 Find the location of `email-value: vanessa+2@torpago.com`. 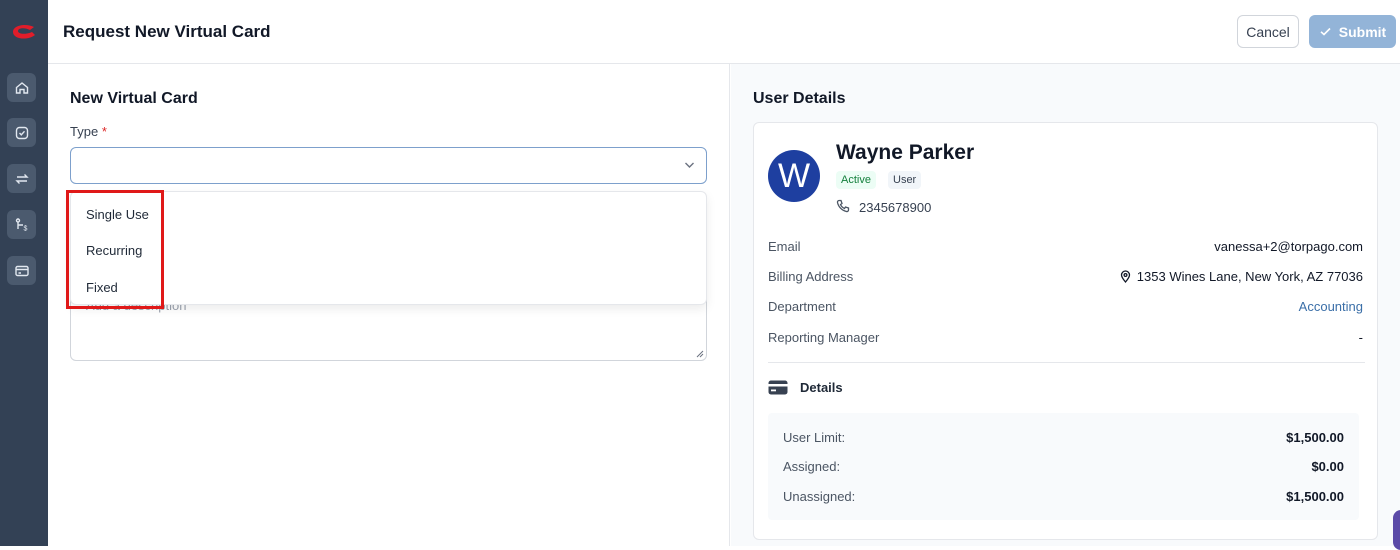

email-value: vanessa+2@torpago.com is located at coordinates (1288, 246).